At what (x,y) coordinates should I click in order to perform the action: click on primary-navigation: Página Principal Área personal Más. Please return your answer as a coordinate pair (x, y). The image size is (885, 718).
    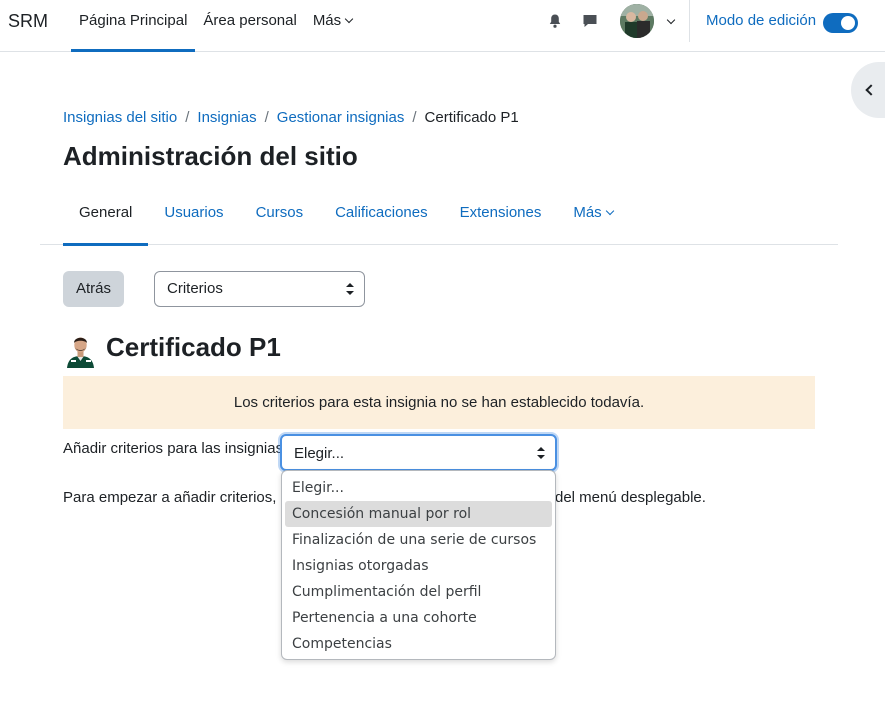
    Looking at the image, I should click on (215, 26).